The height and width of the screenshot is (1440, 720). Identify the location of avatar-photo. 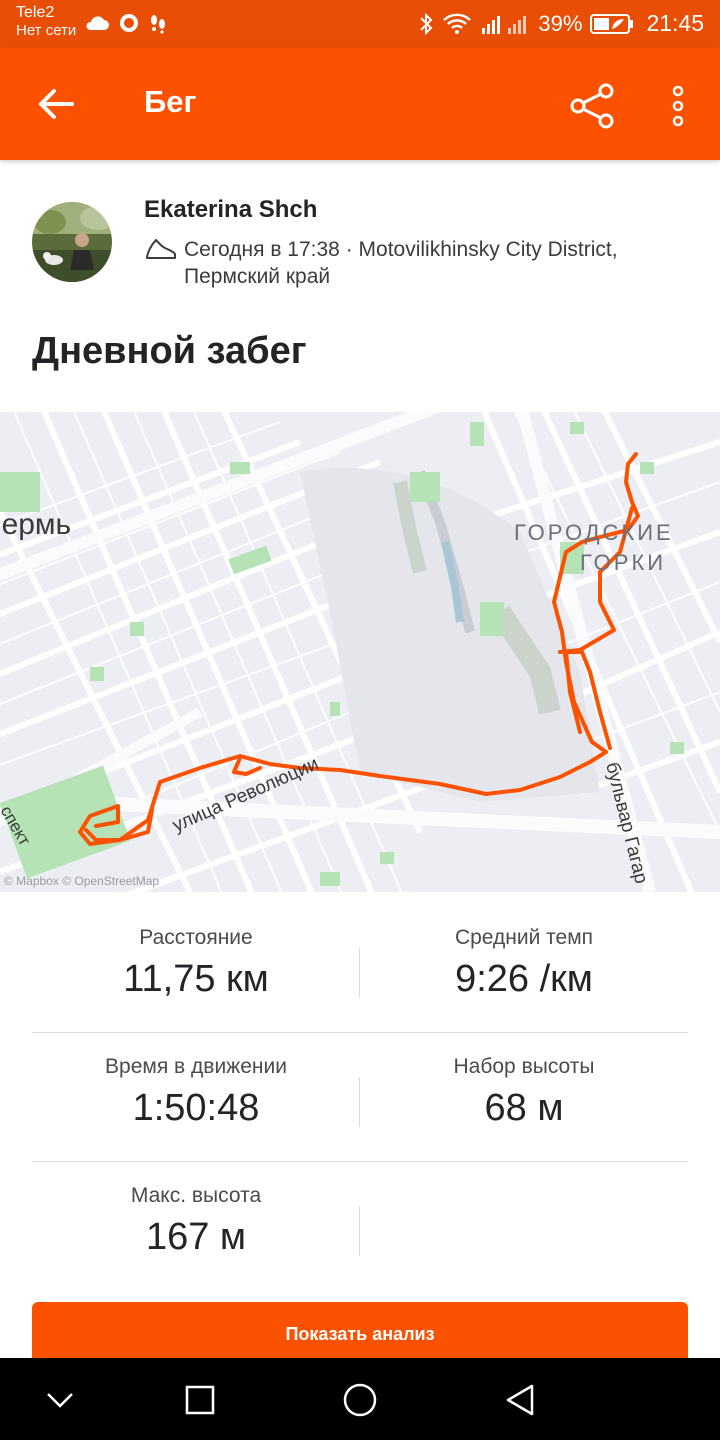
(72, 242).